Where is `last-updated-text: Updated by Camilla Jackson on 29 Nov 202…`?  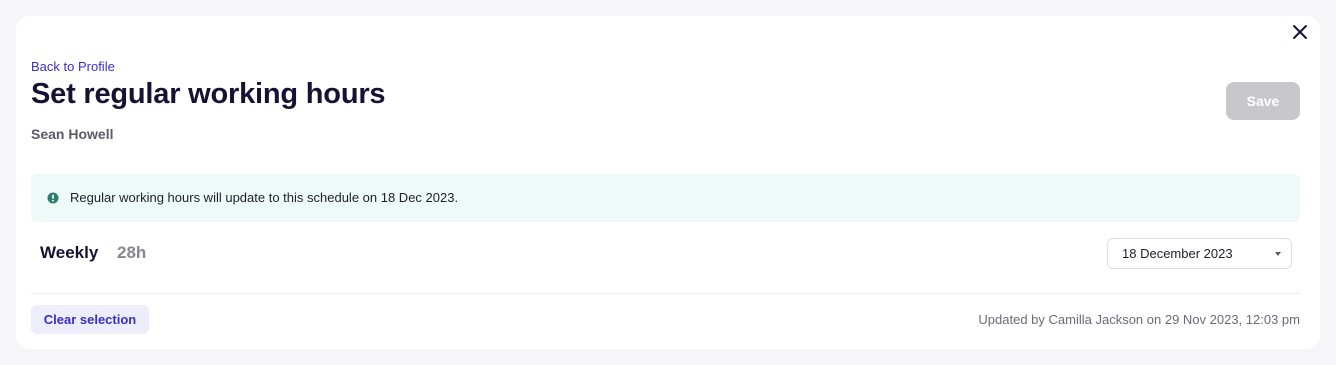 last-updated-text: Updated by Camilla Jackson on 29 Nov 202… is located at coordinates (1139, 319).